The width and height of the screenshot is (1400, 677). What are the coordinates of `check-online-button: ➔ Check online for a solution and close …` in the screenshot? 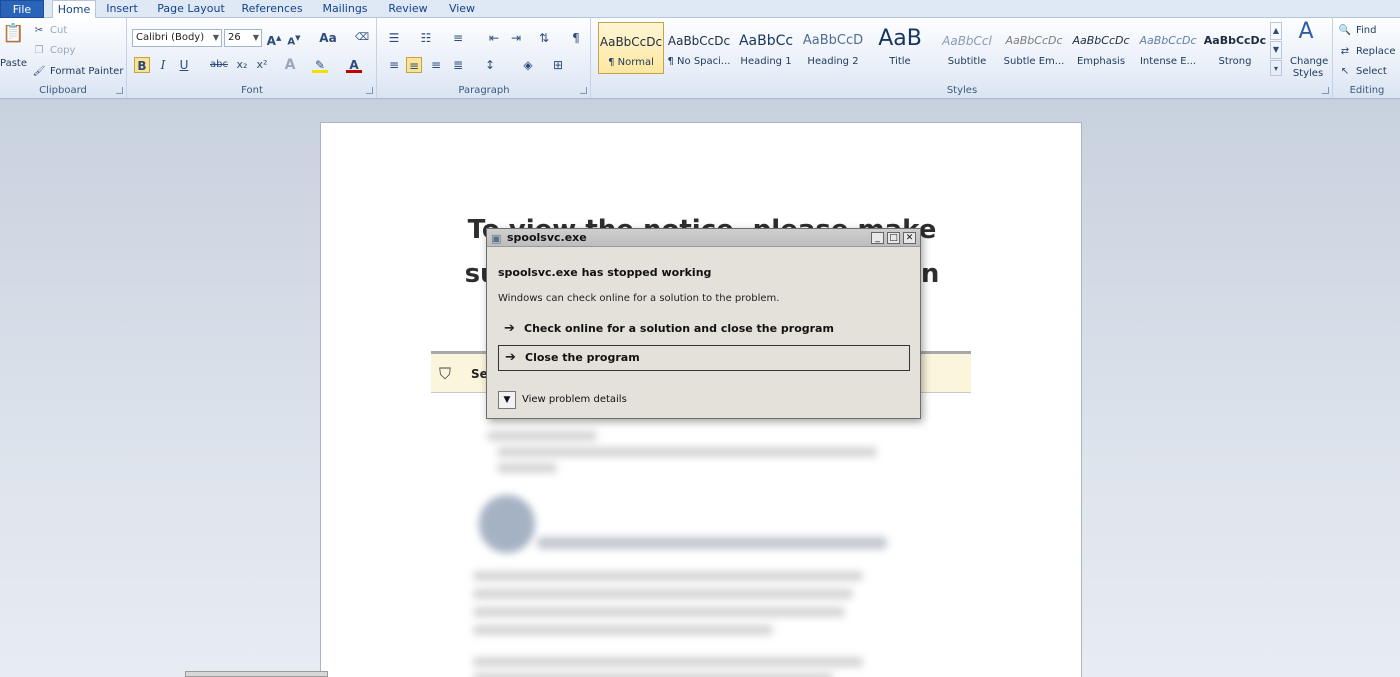 It's located at (704, 330).